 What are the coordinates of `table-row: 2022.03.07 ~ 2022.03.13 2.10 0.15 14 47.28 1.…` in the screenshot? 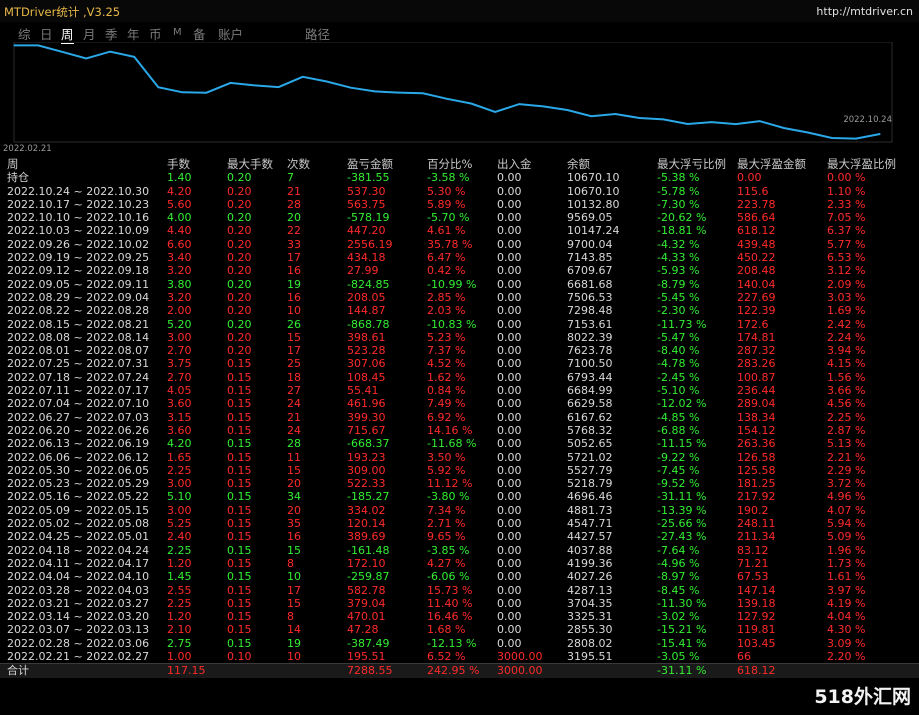 It's located at (459, 629).